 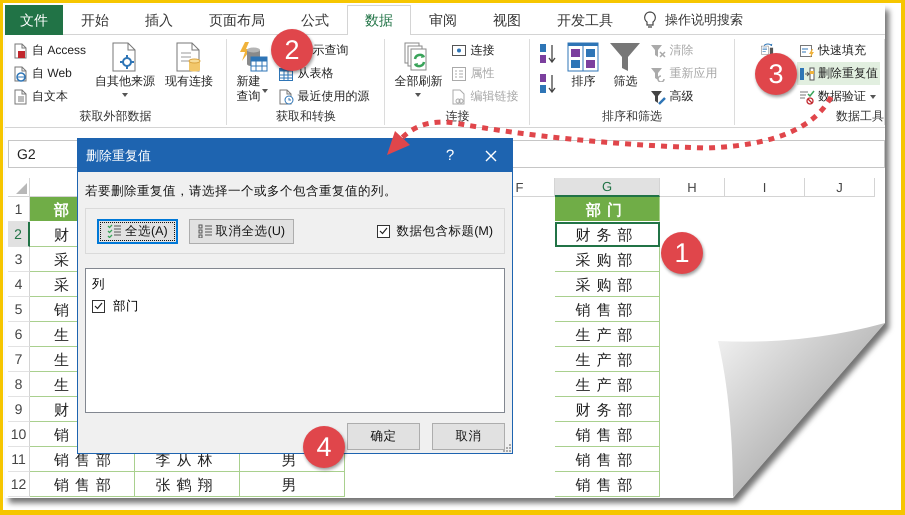 I want to click on ribbon-button: 连接, so click(x=484, y=50).